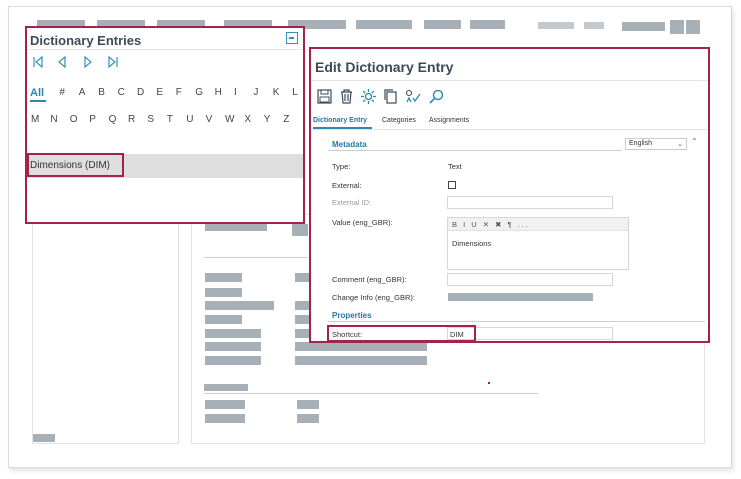 The image size is (741, 479). I want to click on letter-filter-d: D, so click(140, 92).